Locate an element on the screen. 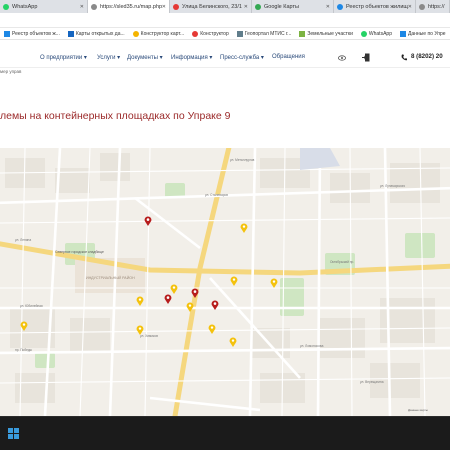 Image resolution: width=450 pixels, height=450 pixels. district-label: ИНДУСТРИАЛЬНЫЙ РАЙОН is located at coordinates (110, 278).